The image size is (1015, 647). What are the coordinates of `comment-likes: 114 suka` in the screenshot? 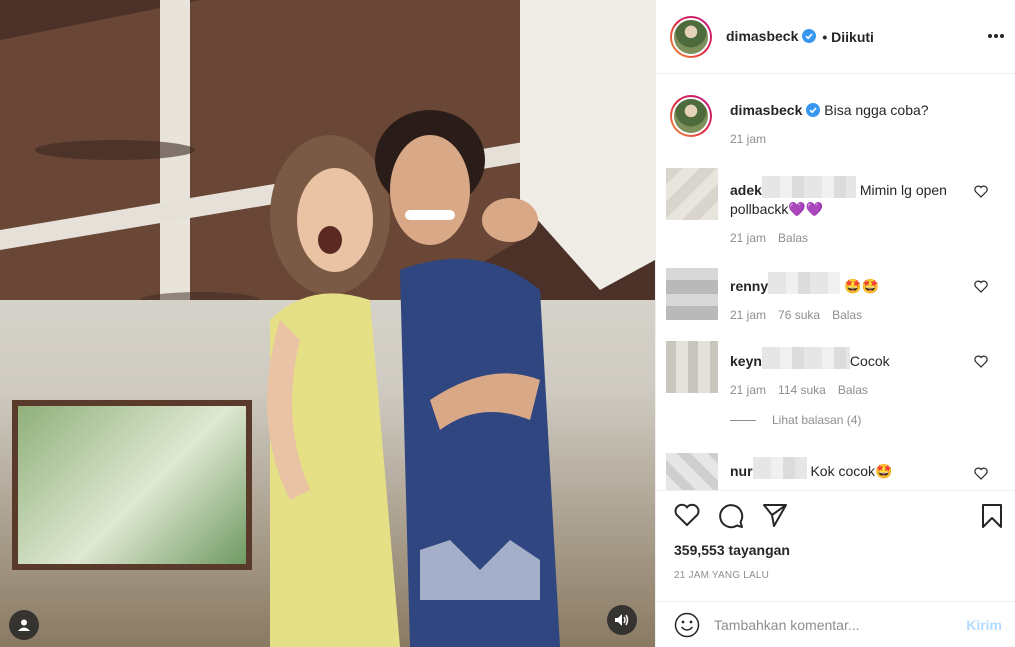 It's located at (802, 390).